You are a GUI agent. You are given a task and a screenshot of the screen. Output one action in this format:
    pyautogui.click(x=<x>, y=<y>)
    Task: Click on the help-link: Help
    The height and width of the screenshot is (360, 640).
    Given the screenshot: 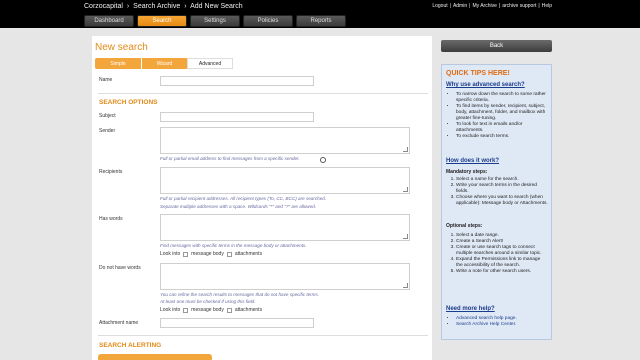 What is the action you would take?
    pyautogui.click(x=547, y=6)
    